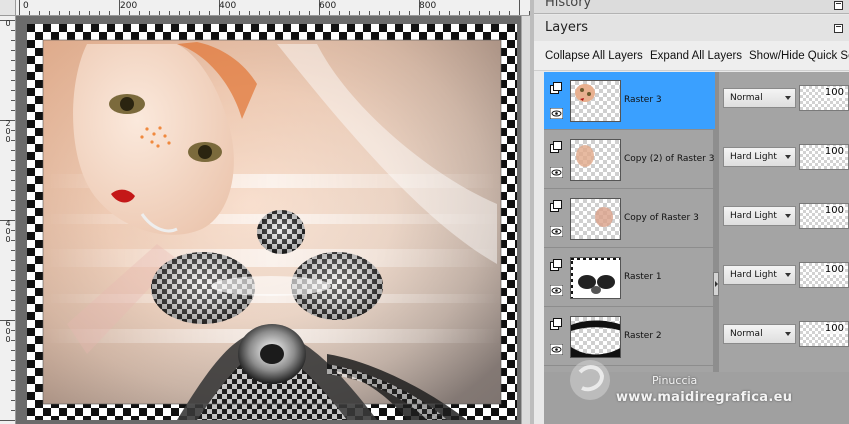 Image resolution: width=849 pixels, height=424 pixels. Describe the element at coordinates (661, 218) in the screenshot. I see `layer-name: Copy of Raster 3` at that location.